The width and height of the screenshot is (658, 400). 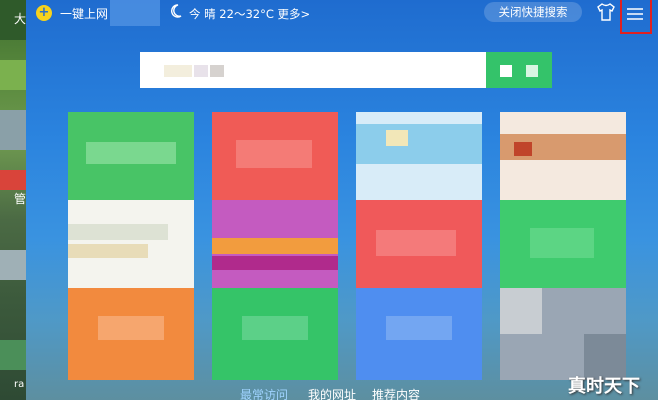 I want to click on tab-most-visited: 最常访问, so click(x=264, y=393).